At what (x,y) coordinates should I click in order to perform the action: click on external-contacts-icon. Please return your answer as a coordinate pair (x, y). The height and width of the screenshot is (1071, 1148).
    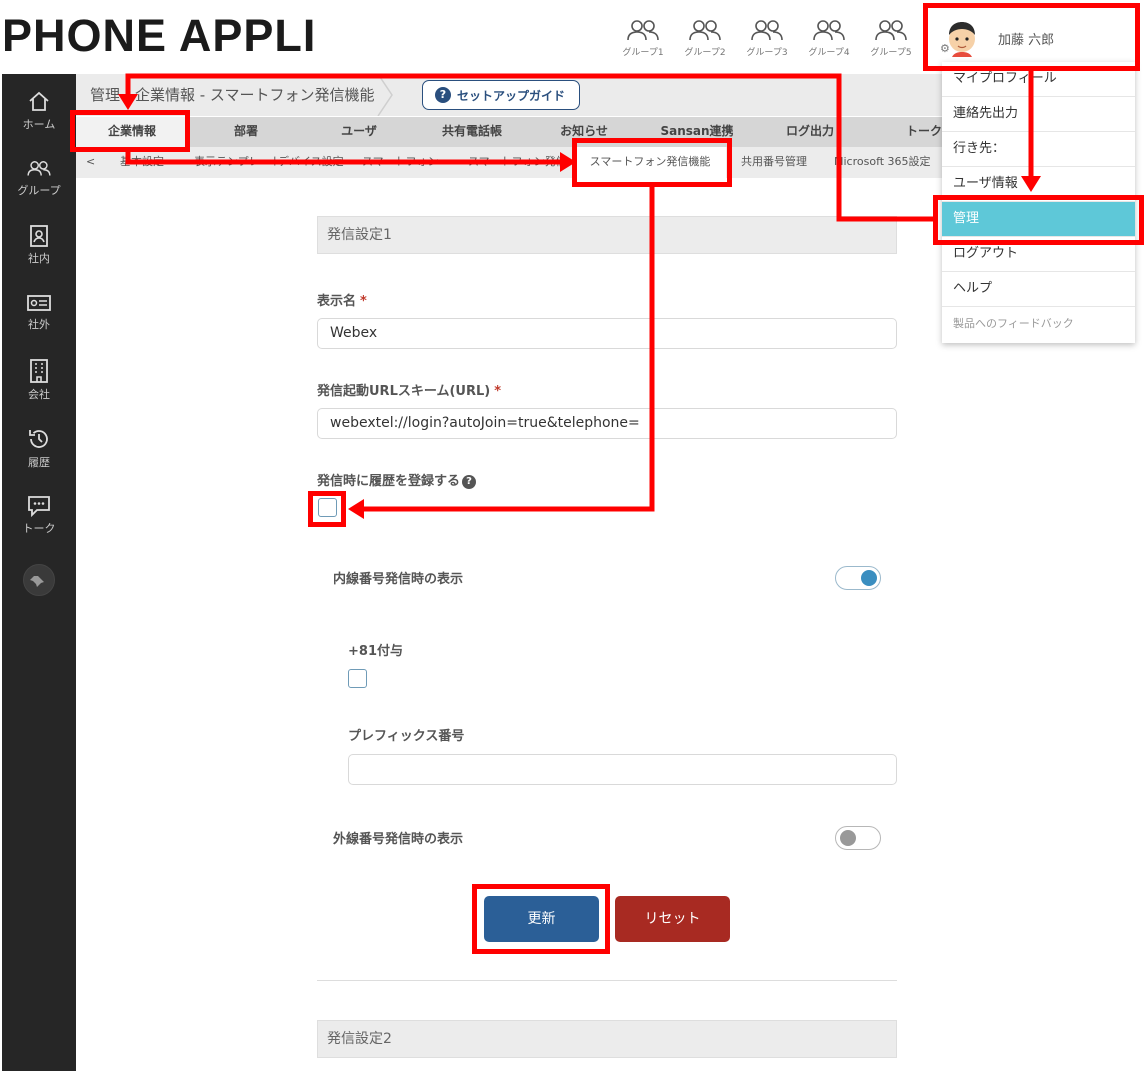
    Looking at the image, I should click on (39, 303).